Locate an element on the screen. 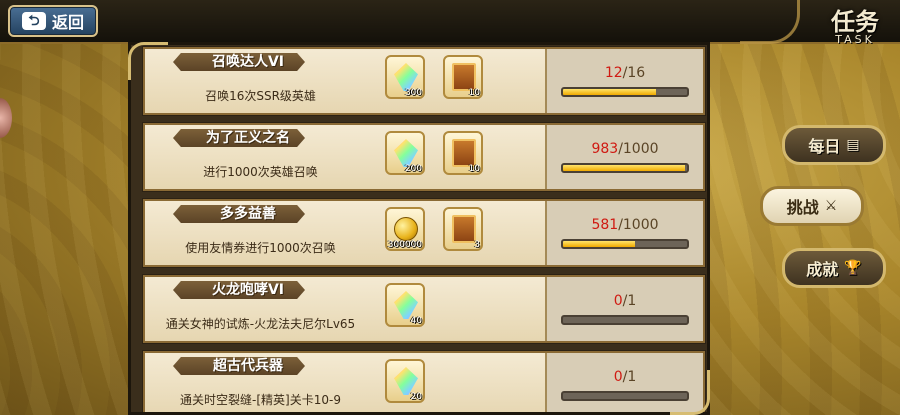  progress-text: 12/16 is located at coordinates (625, 73).